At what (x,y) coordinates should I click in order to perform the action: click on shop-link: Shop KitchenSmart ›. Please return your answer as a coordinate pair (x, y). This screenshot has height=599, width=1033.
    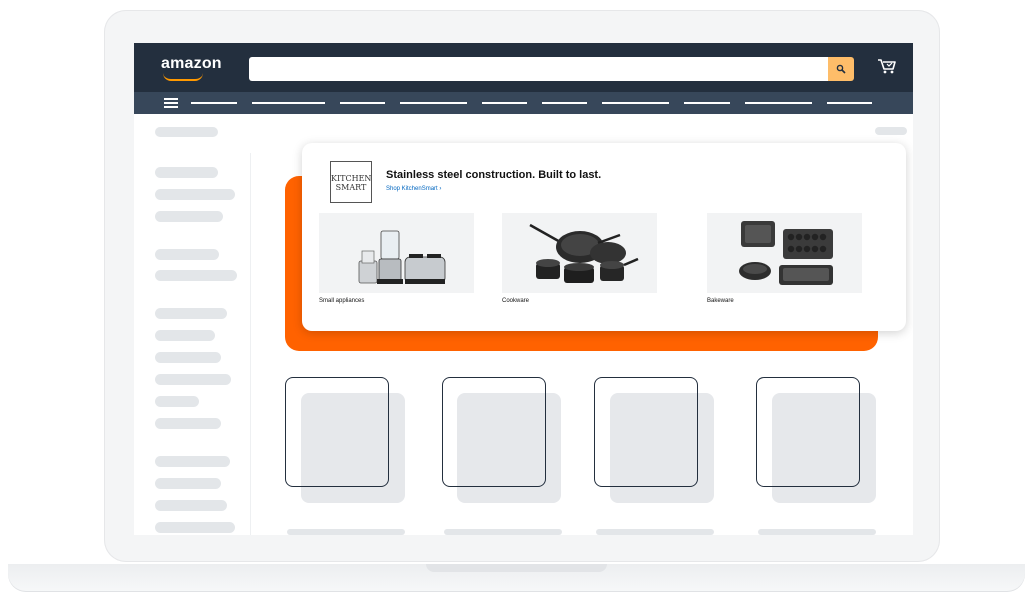
    Looking at the image, I should click on (413, 189).